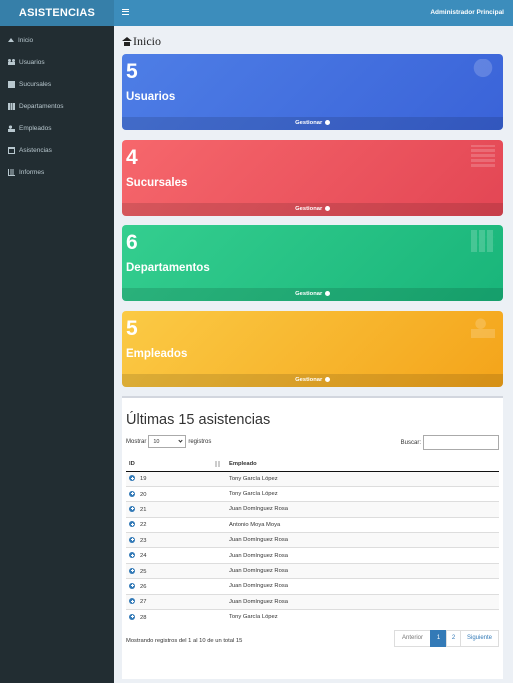  Describe the element at coordinates (57, 128) in the screenshot. I see `sidebar-item-empleados: Empleados` at that location.